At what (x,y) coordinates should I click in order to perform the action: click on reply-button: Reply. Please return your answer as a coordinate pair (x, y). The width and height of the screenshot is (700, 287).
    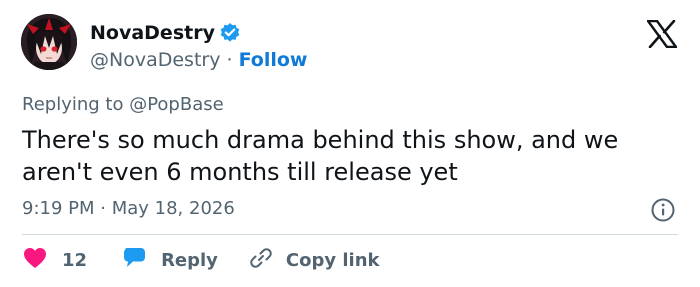
    Looking at the image, I should click on (169, 260).